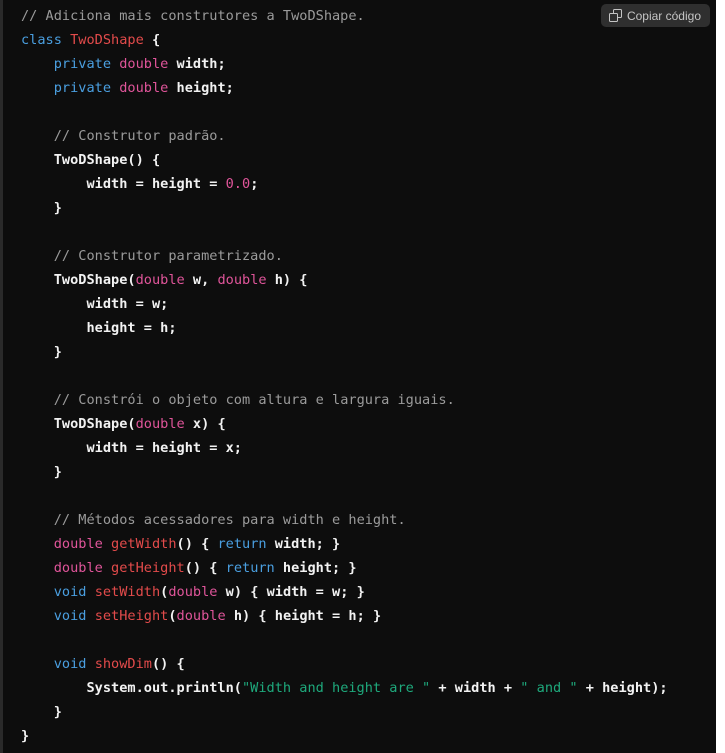 The image size is (725, 753). I want to click on code-line: private double height;, so click(127, 88).